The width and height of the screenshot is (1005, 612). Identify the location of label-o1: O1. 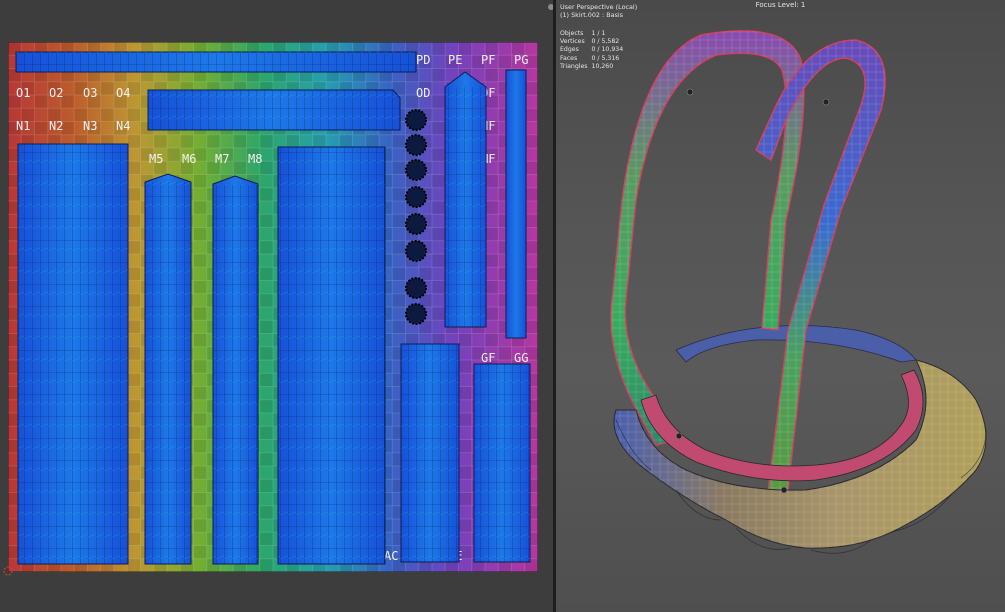
(23, 93).